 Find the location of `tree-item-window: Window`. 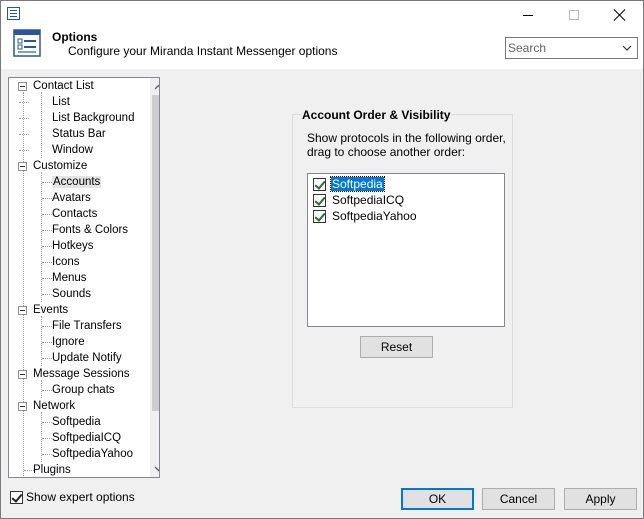

tree-item-window: Window is located at coordinates (56, 150).